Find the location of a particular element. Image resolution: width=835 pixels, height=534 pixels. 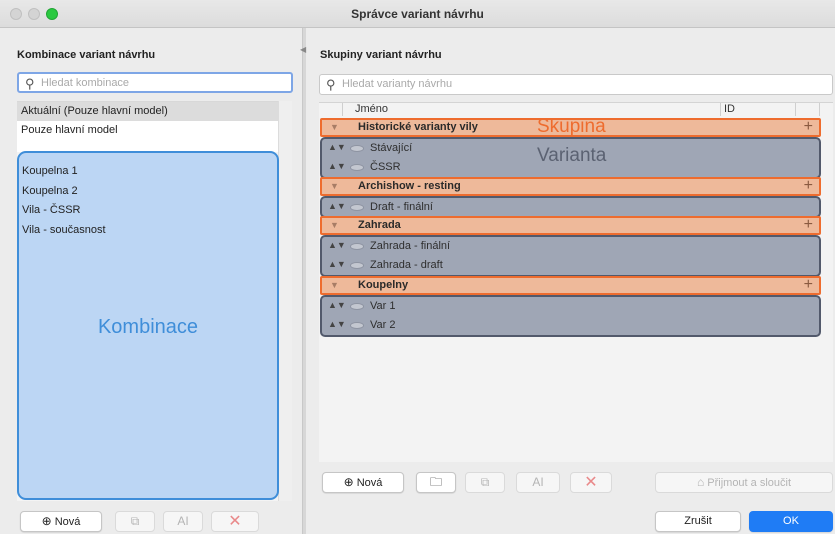

group-name: Koupelny is located at coordinates (383, 285).